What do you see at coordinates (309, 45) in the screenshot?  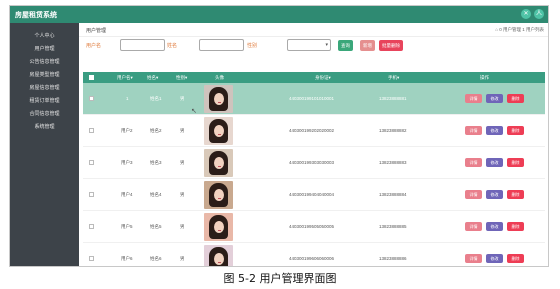 I see `gender-select: ▾` at bounding box center [309, 45].